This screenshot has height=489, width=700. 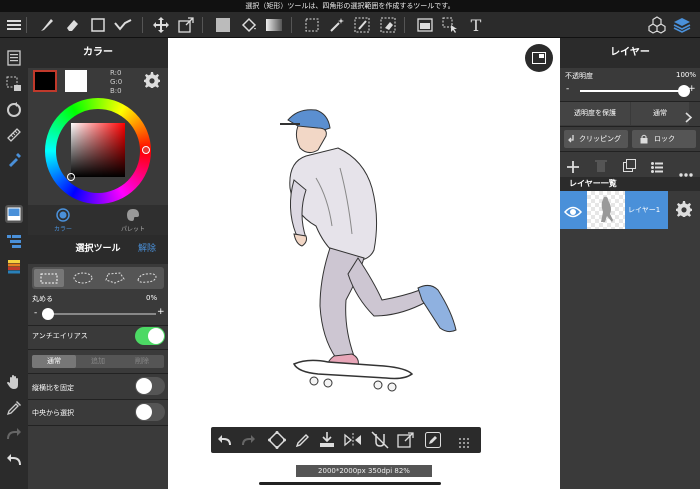 What do you see at coordinates (635, 91) in the screenshot?
I see `opacity-slider` at bounding box center [635, 91].